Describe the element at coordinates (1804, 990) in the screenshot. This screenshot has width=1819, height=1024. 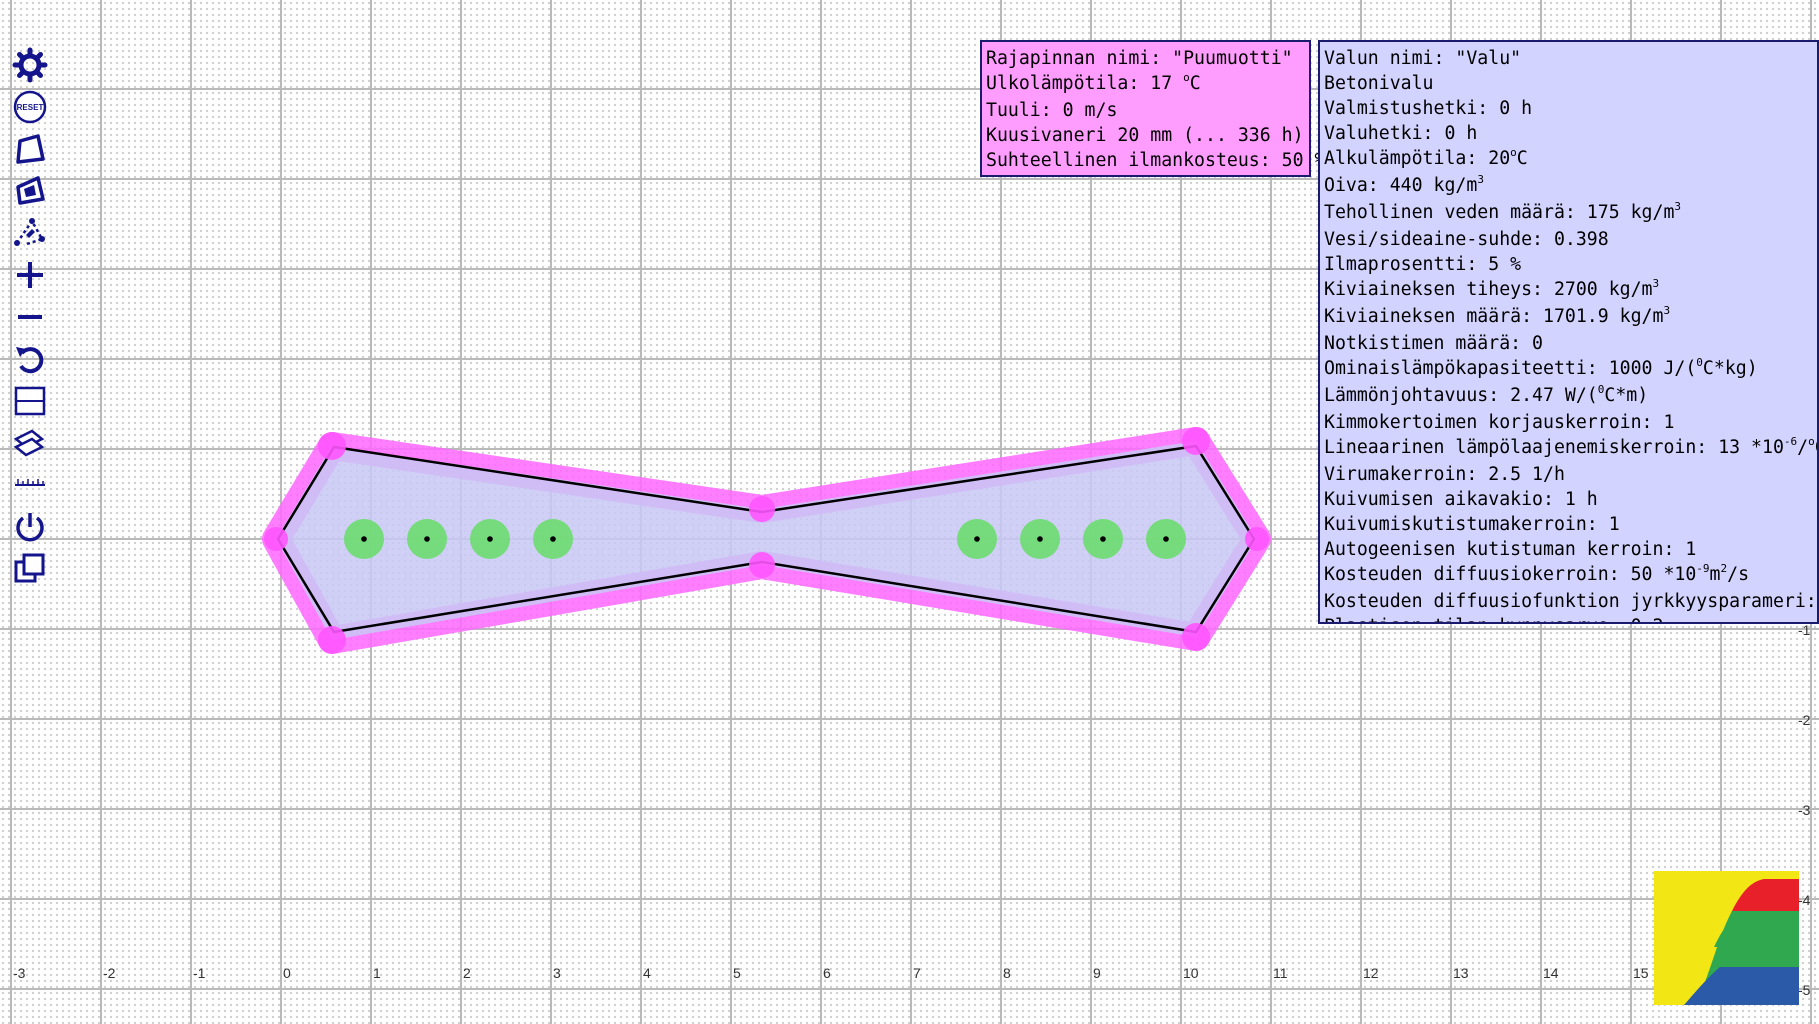
I see `y-tick-label: -5` at that location.